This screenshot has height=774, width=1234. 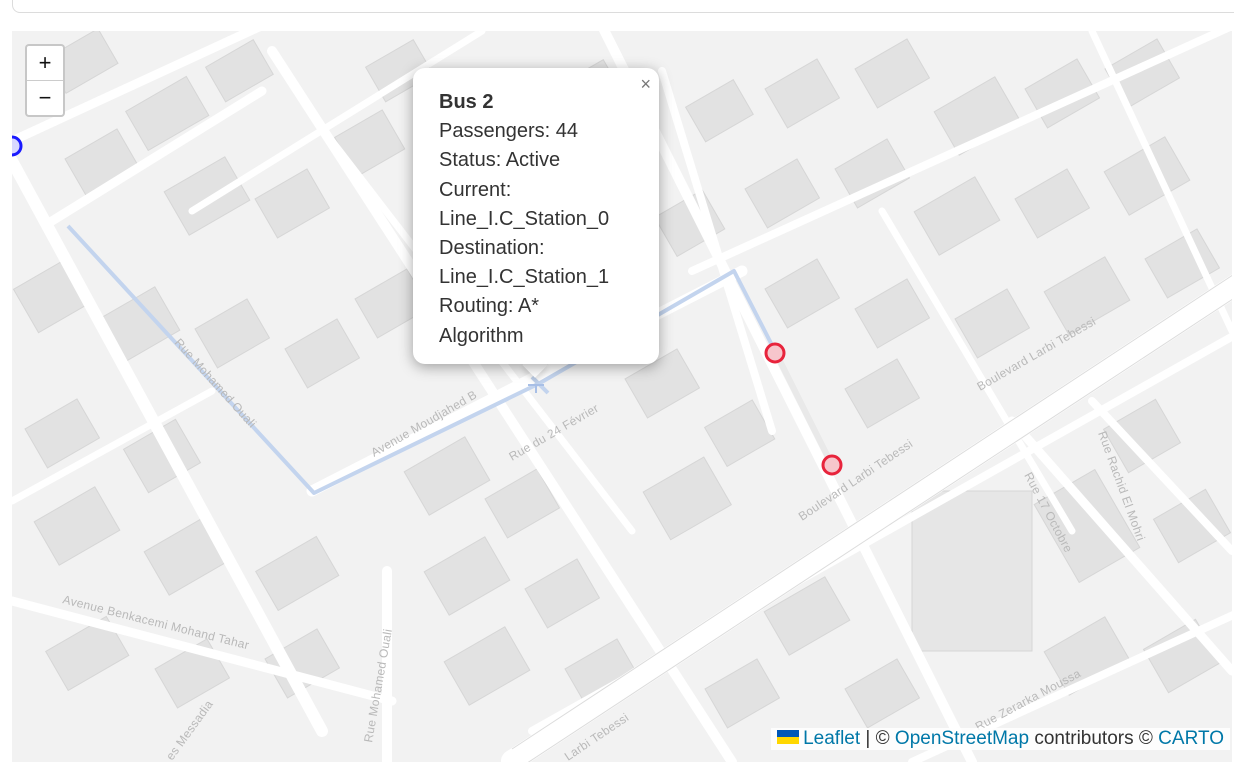 I want to click on popup-routing: Routing: A*, so click(x=489, y=306).